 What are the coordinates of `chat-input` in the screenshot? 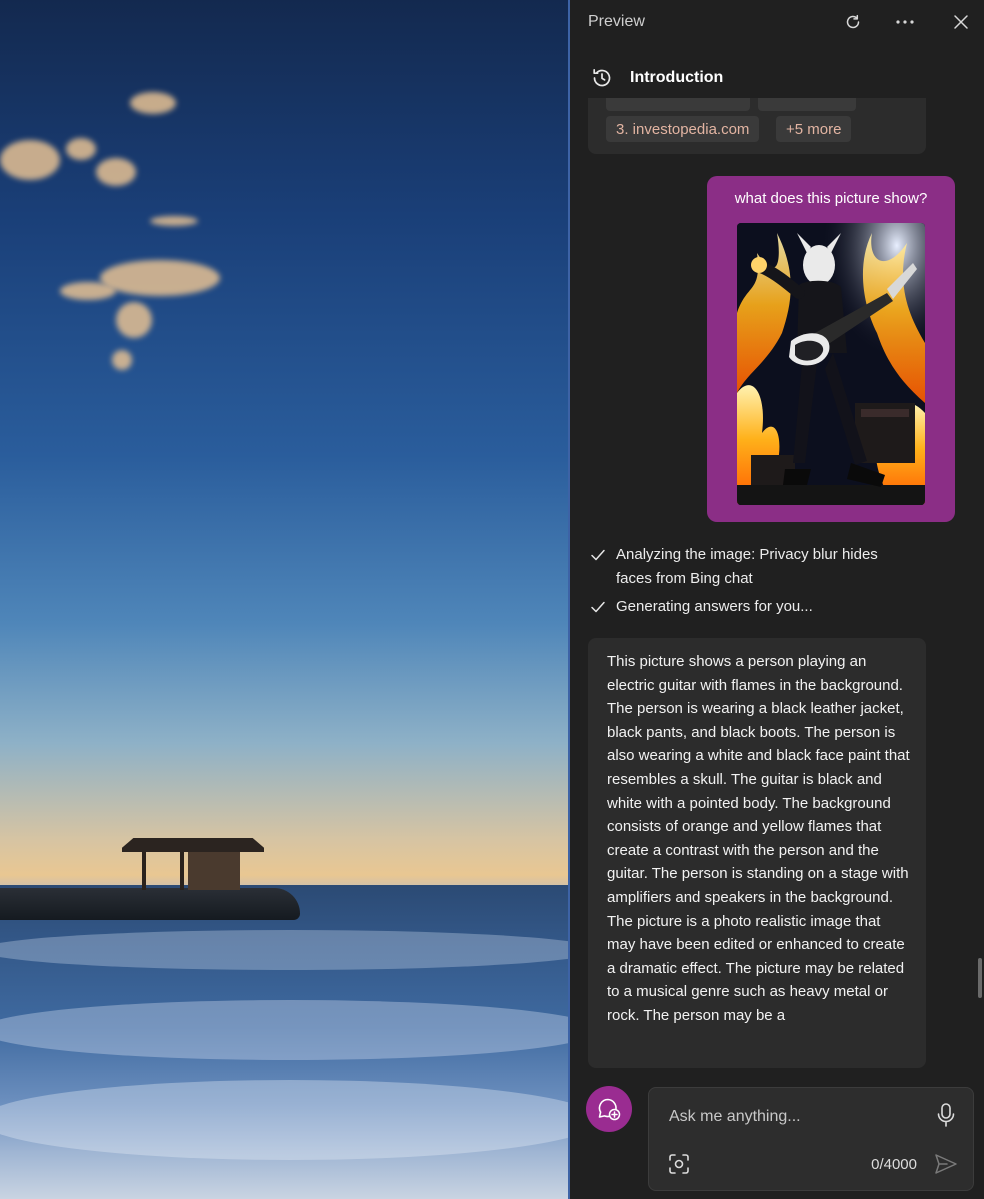 It's located at (794, 1117).